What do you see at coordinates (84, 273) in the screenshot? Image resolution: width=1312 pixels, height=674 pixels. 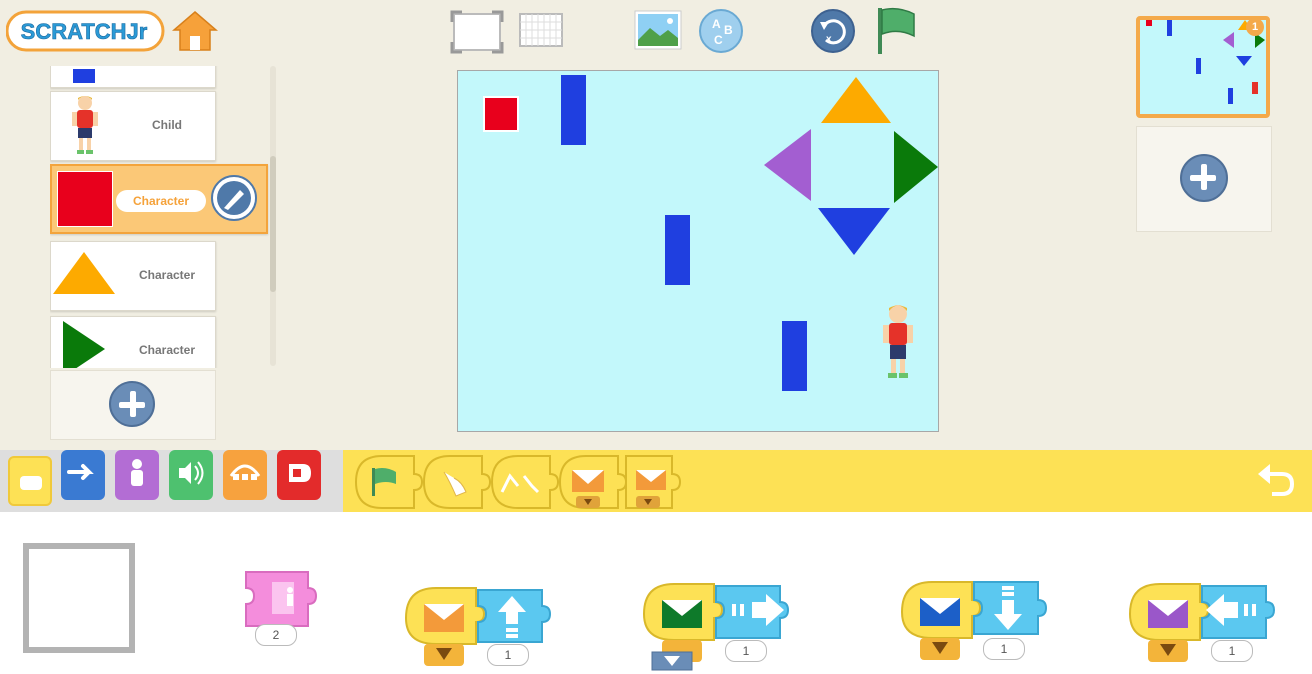 I see `orange-triangle-thumbnail` at bounding box center [84, 273].